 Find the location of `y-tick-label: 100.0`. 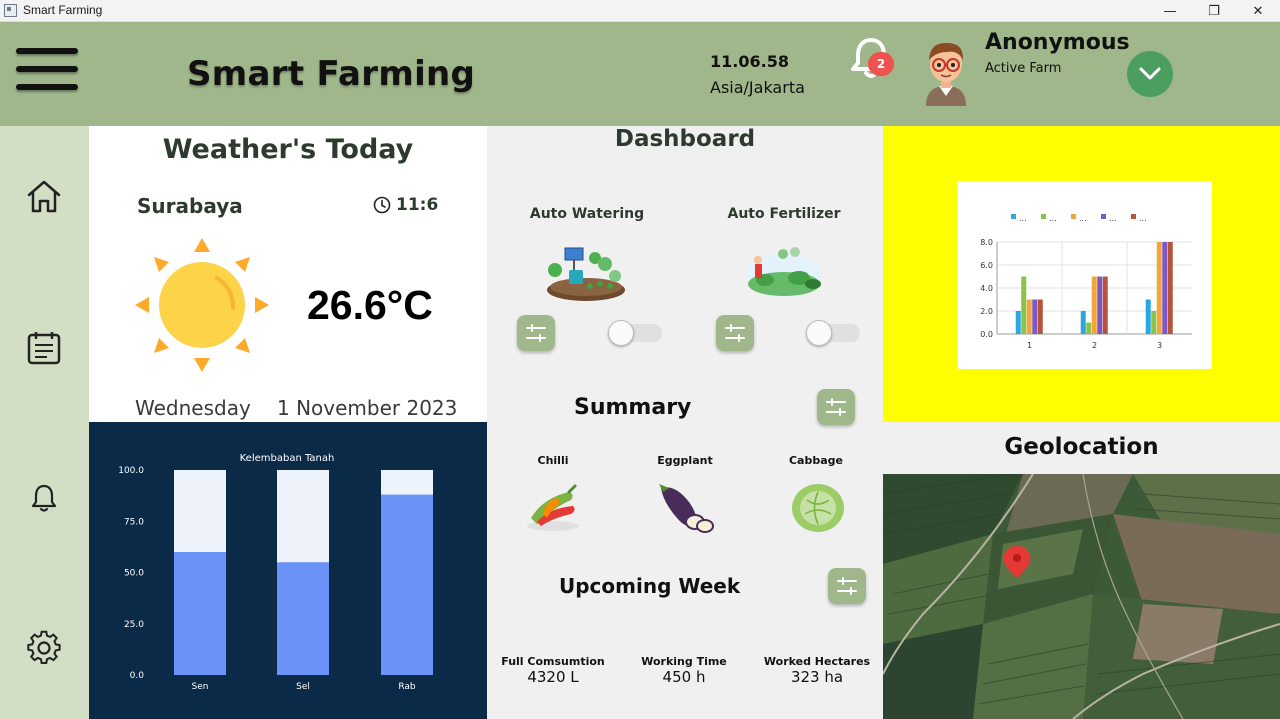

y-tick-label: 100.0 is located at coordinates (131, 471).